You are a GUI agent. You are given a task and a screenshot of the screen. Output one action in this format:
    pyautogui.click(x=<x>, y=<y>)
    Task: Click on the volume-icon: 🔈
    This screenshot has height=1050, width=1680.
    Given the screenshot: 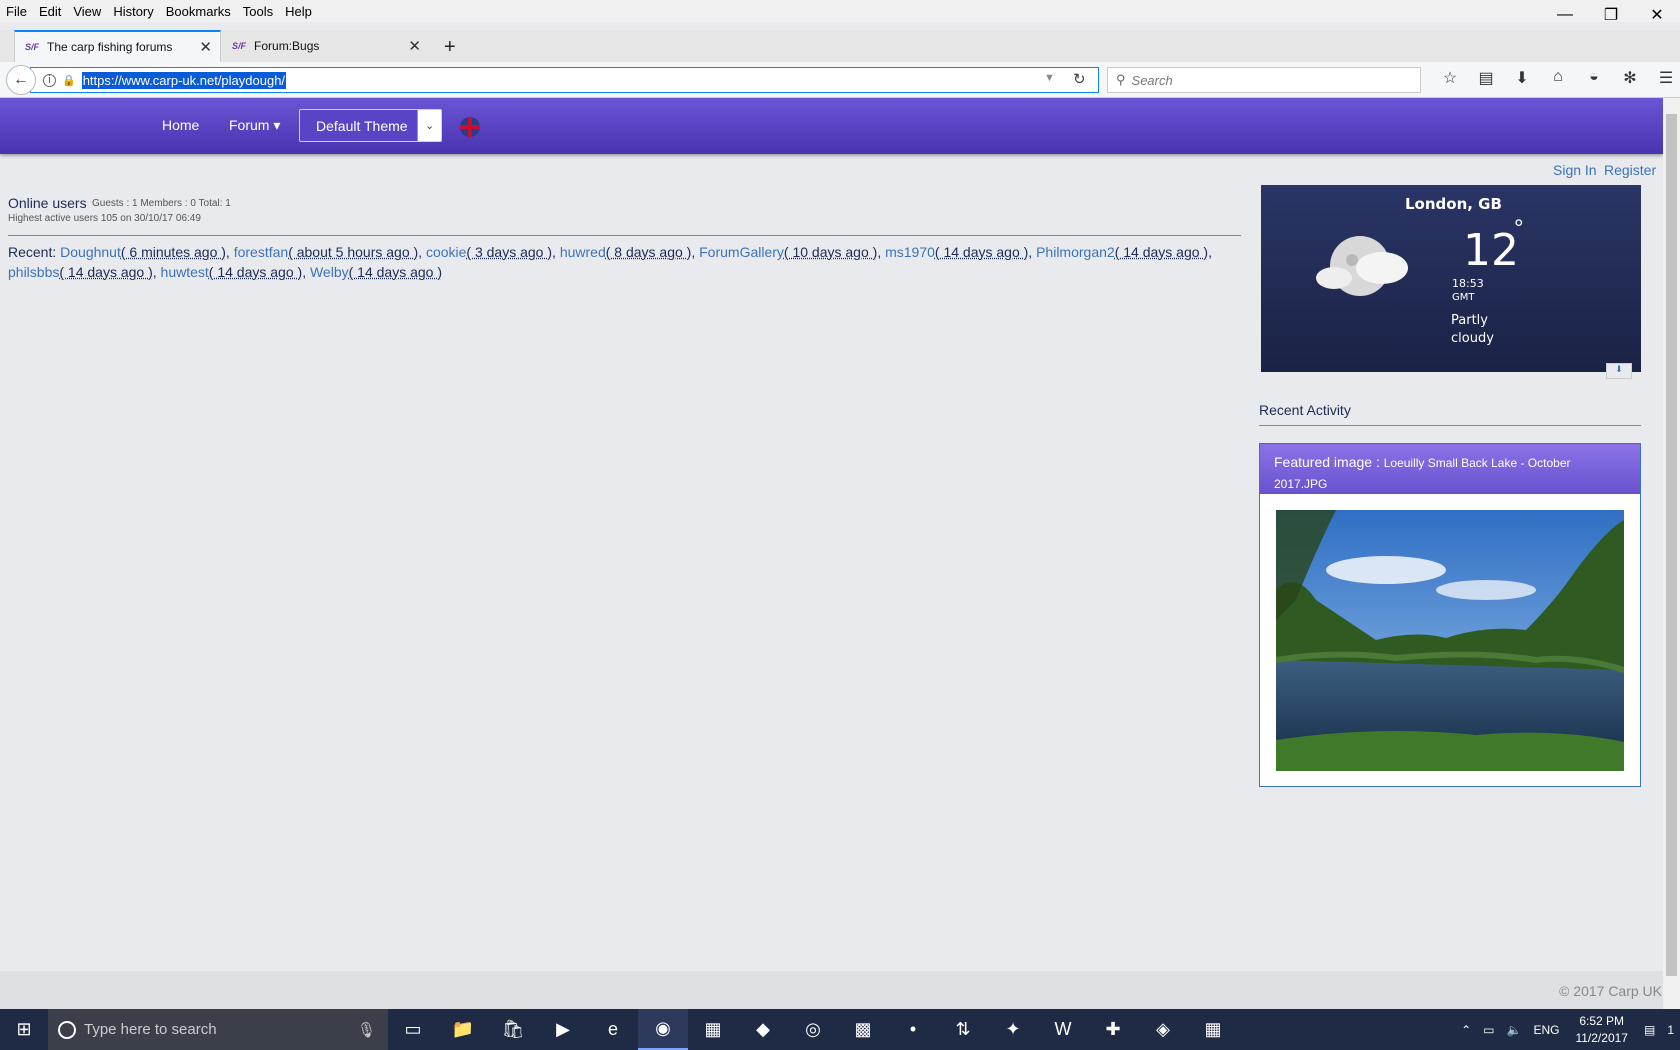 What is the action you would take?
    pyautogui.click(x=1514, y=1030)
    